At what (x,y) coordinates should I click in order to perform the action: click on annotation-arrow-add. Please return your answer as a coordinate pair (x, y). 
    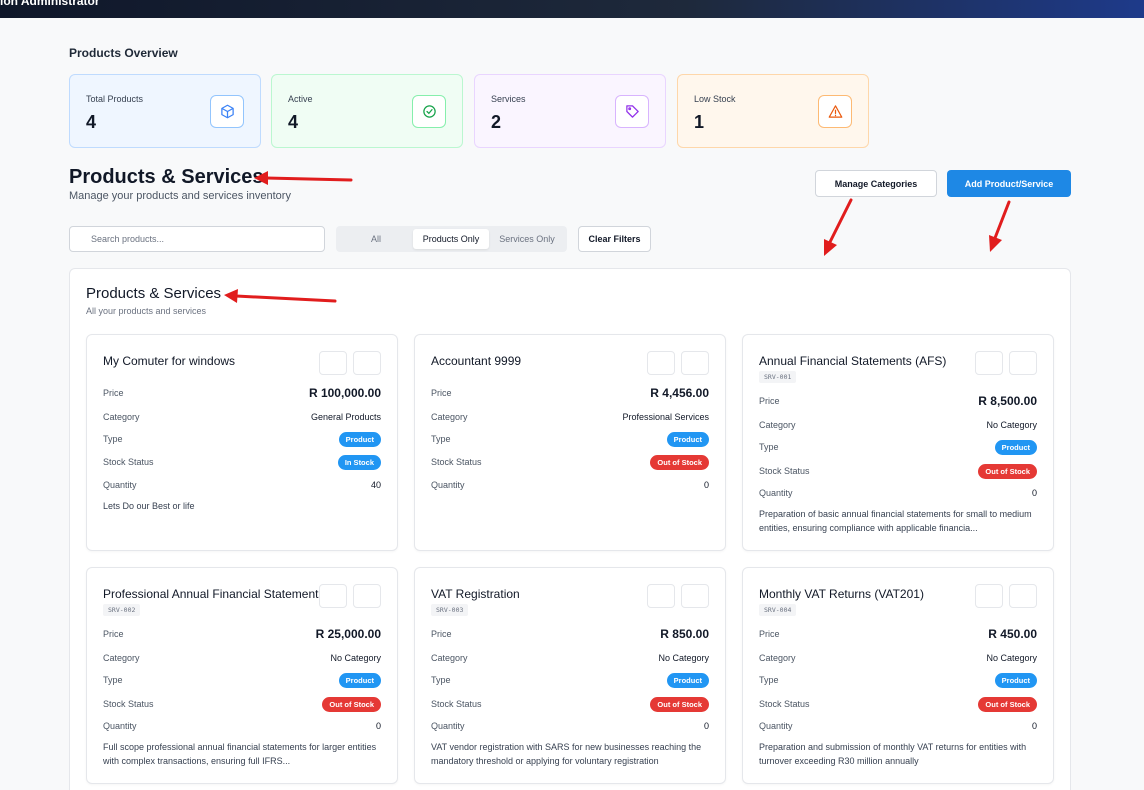
    Looking at the image, I should click on (1000, 226).